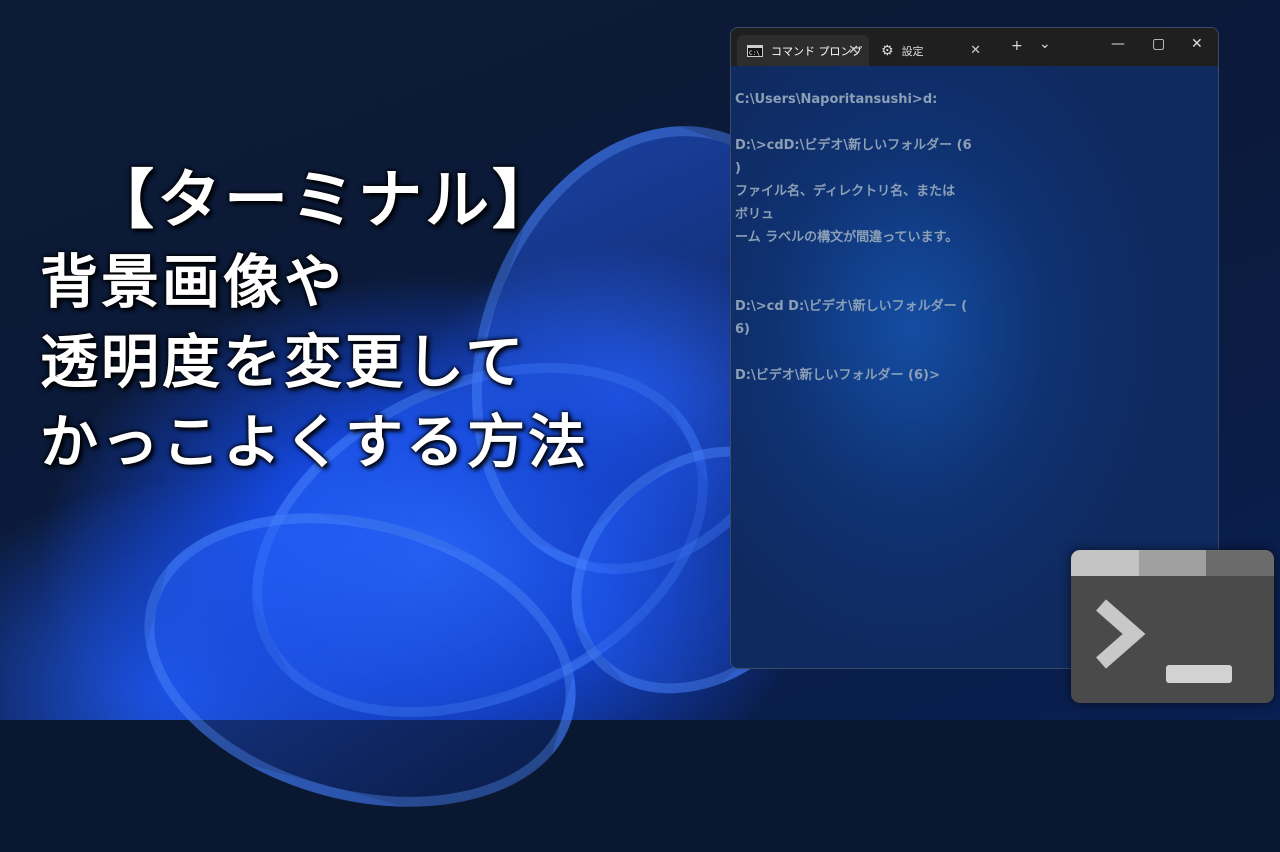  Describe the element at coordinates (315, 442) in the screenshot. I see `headline-line-4: かっこよくする方法` at that location.